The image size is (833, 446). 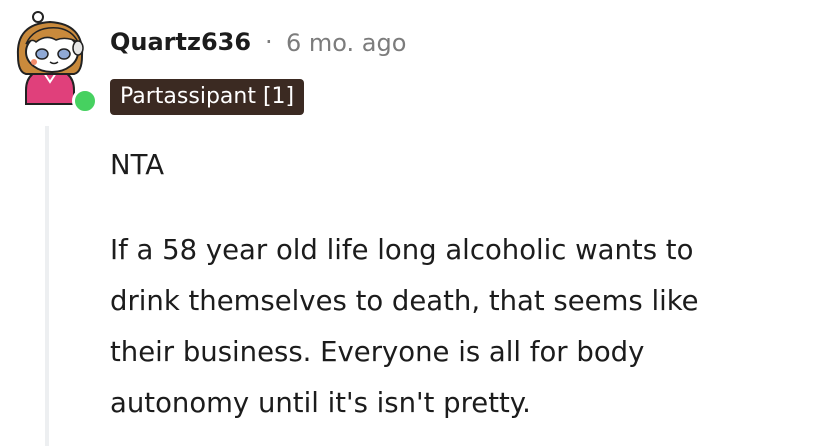 What do you see at coordinates (207, 97) in the screenshot?
I see `user-flair-badge: Partassipant [1]` at bounding box center [207, 97].